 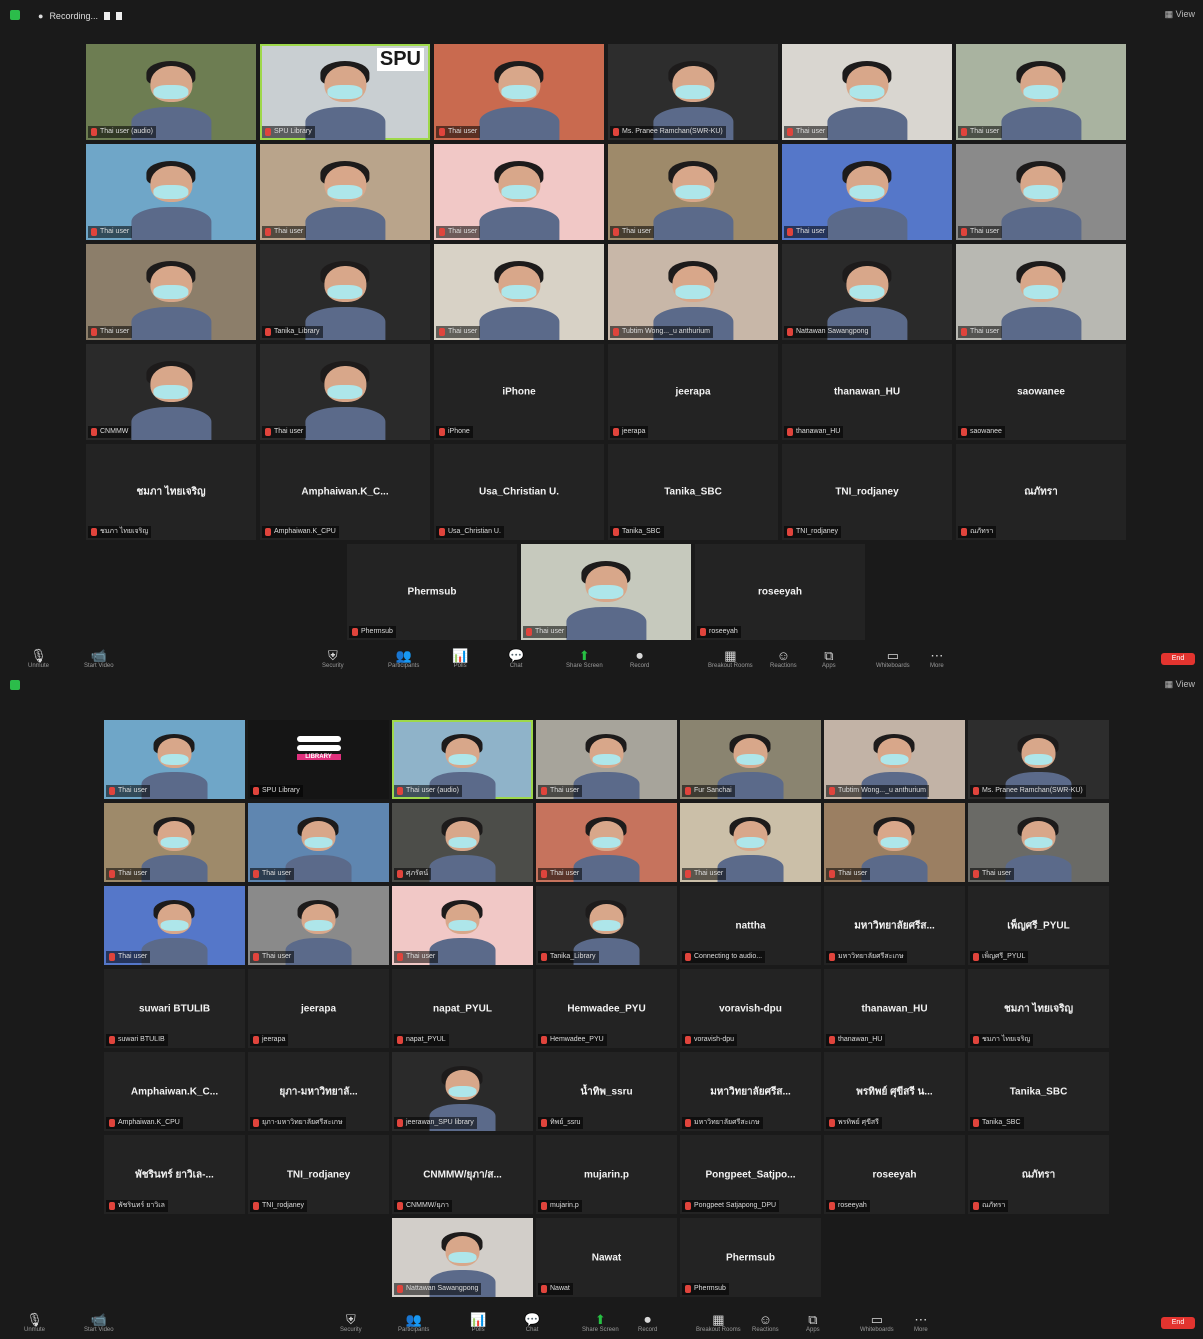 I want to click on name-tile: น้ำทิพ_ssru ทิพย์_ssru, so click(x=606, y=1091).